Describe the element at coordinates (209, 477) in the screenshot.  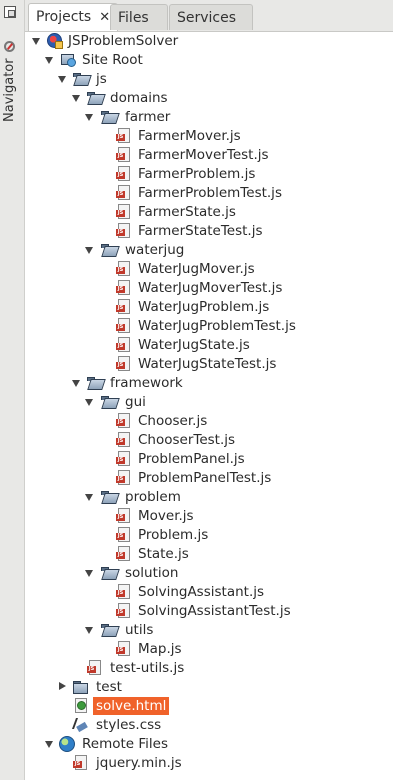
I see `tree-node: ProblemPanelTest.js` at that location.